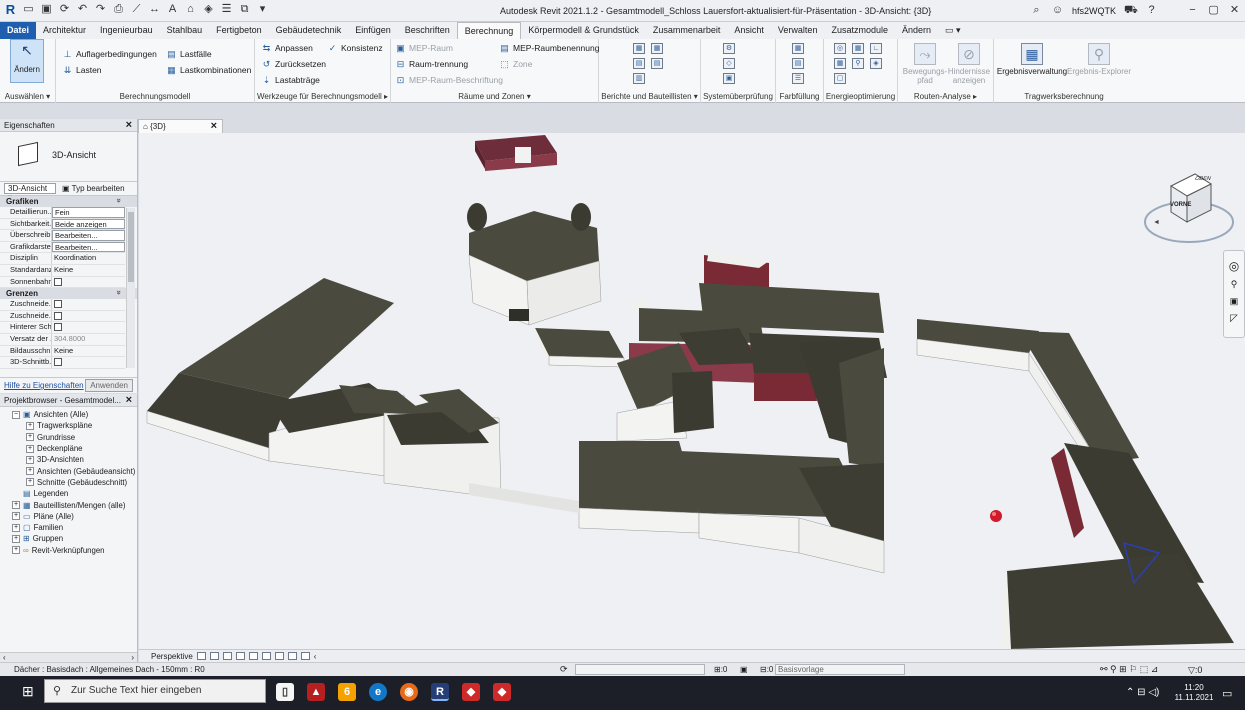 The height and width of the screenshot is (710, 1245). I want to click on sync-icon: ⟳, so click(64, 9).